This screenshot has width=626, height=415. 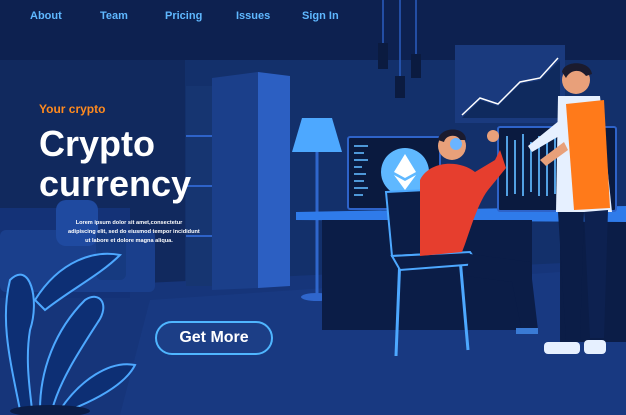 I want to click on nav-link-pricing: Pricing, so click(x=183, y=16).